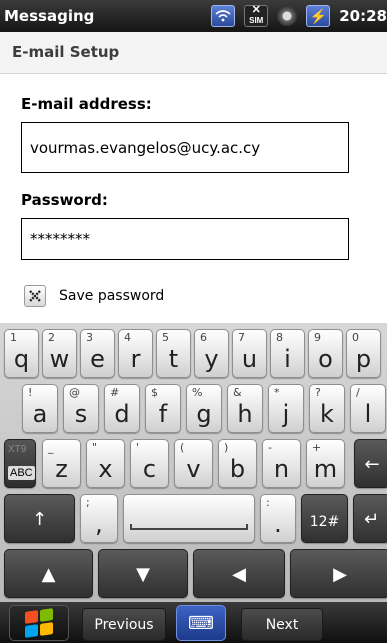 This screenshot has width=387, height=643. I want to click on password-field: ********, so click(185, 239).